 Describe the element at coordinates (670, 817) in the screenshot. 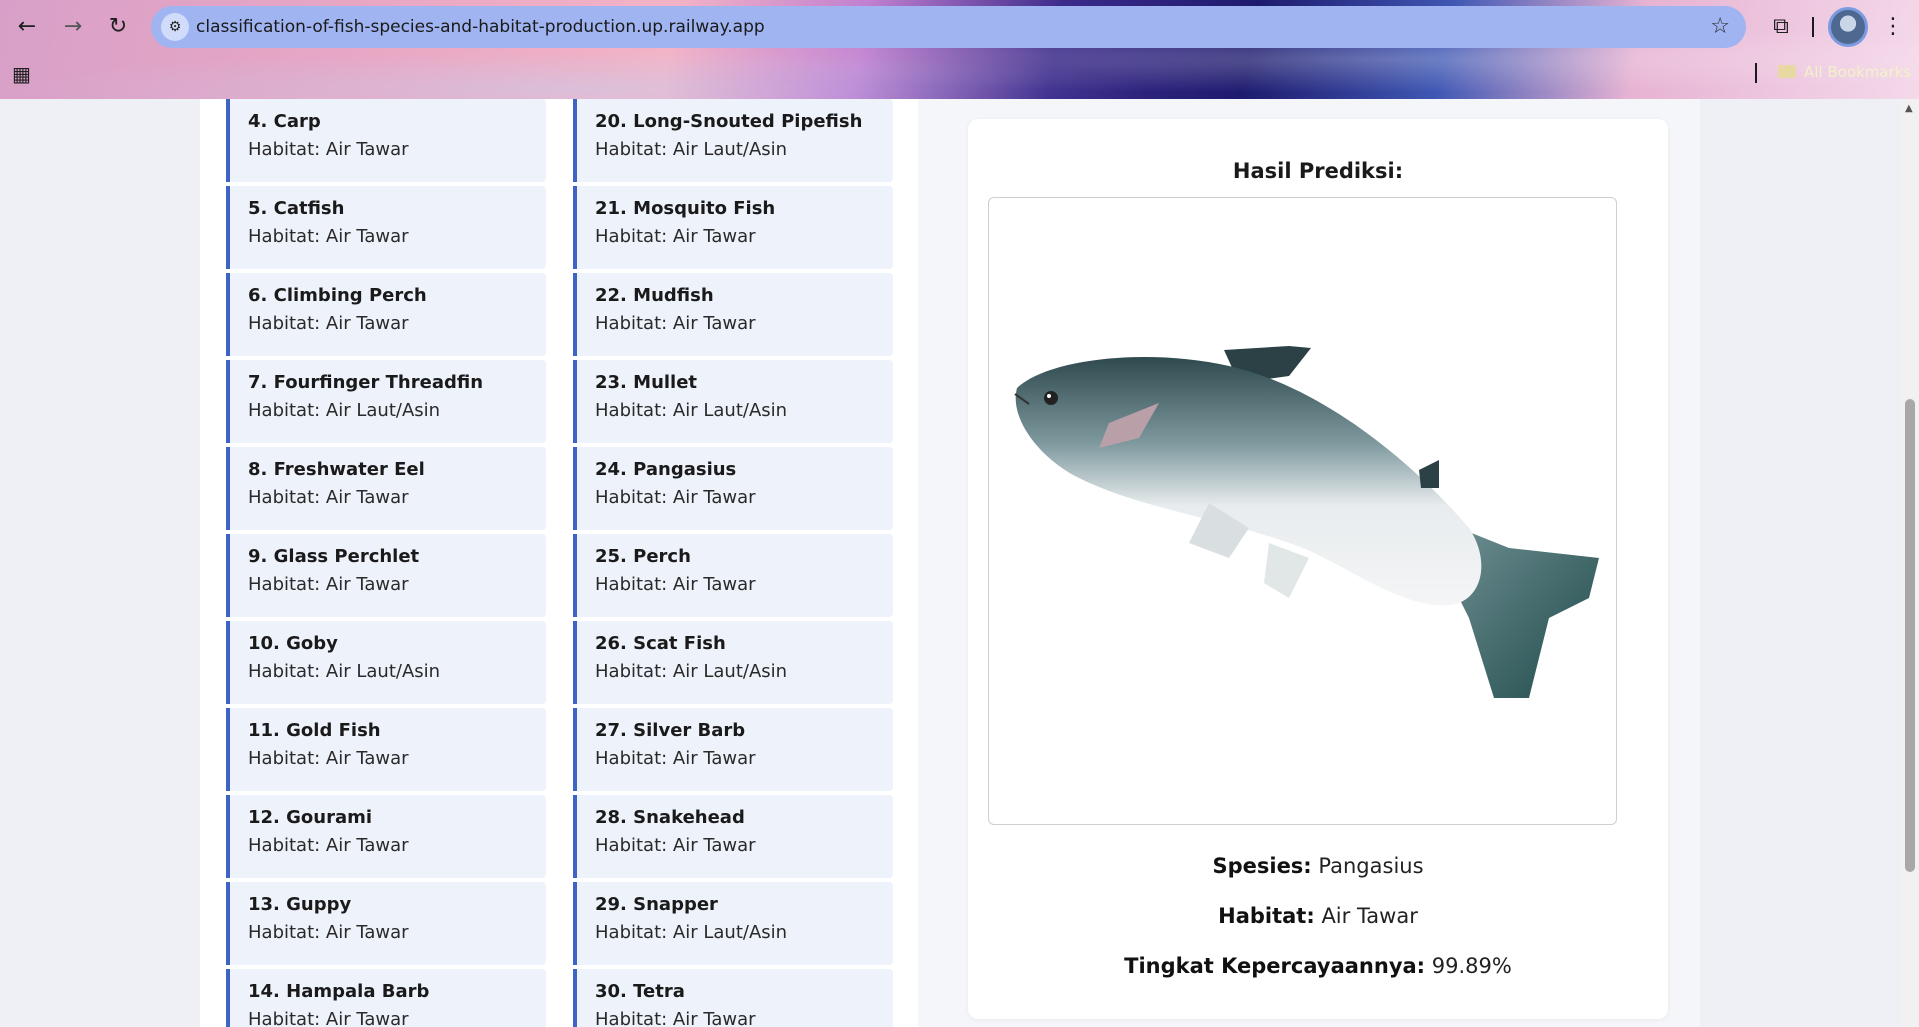

I see `fish-name: 28. Snakehead` at that location.